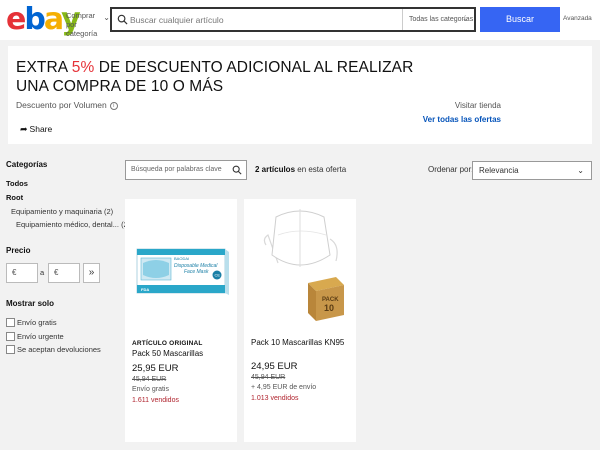 The image size is (600, 450). Describe the element at coordinates (10, 336) in the screenshot. I see `express-shipping-checkbox` at that location.